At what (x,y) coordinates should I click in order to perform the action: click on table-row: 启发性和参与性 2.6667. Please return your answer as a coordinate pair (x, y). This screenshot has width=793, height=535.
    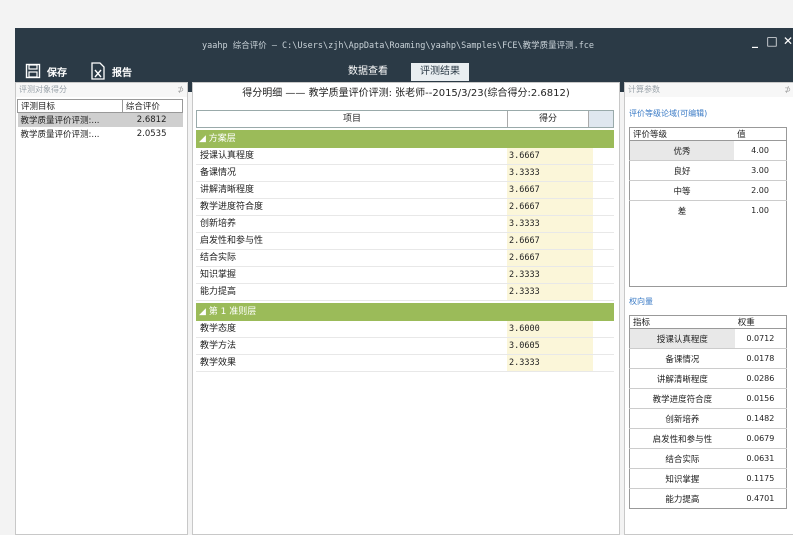
    Looking at the image, I should click on (405, 241).